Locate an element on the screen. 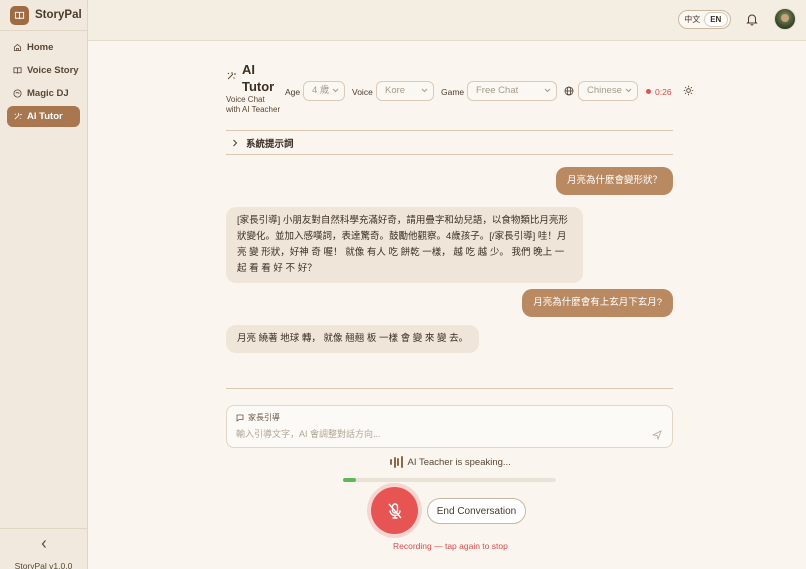 This screenshot has width=806, height=569. app-version: StoryPal v1.0.0 is located at coordinates (43, 565).